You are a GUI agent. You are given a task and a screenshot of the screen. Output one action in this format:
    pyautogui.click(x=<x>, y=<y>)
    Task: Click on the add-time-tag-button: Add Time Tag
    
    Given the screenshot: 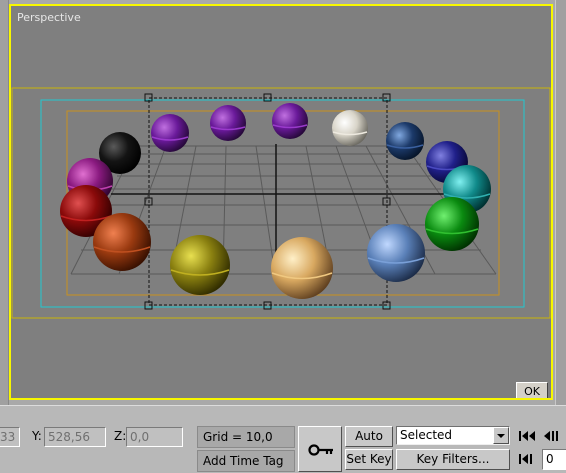 What is the action you would take?
    pyautogui.click(x=246, y=461)
    